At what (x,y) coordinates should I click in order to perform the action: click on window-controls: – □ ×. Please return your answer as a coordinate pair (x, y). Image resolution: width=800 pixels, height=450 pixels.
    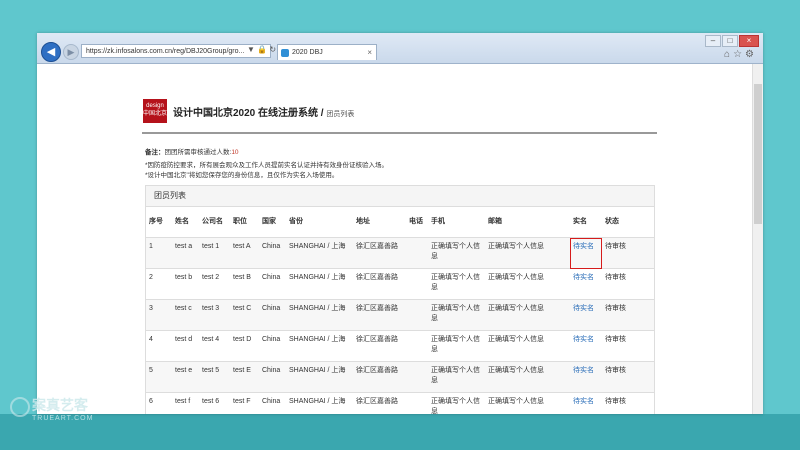
    Looking at the image, I should click on (731, 41).